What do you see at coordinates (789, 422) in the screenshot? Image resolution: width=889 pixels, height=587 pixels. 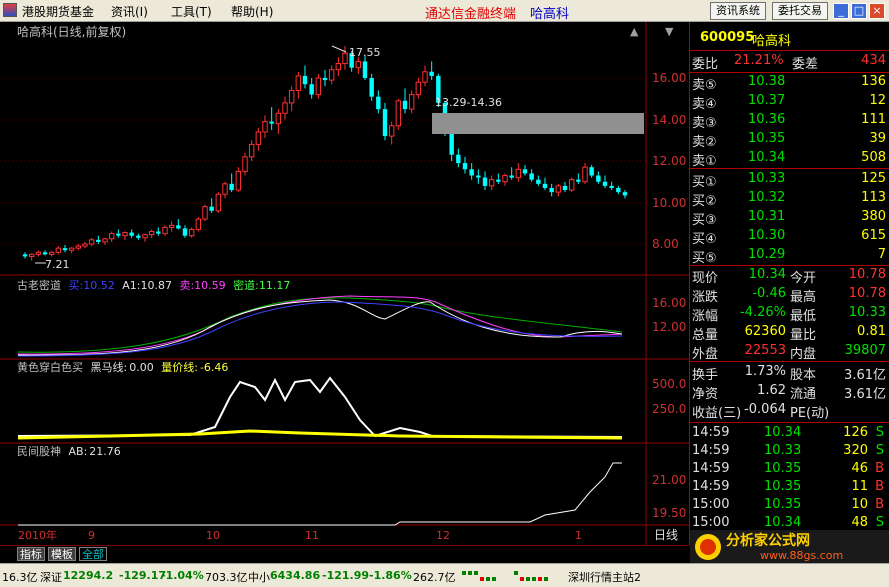 I see `divider` at bounding box center [789, 422].